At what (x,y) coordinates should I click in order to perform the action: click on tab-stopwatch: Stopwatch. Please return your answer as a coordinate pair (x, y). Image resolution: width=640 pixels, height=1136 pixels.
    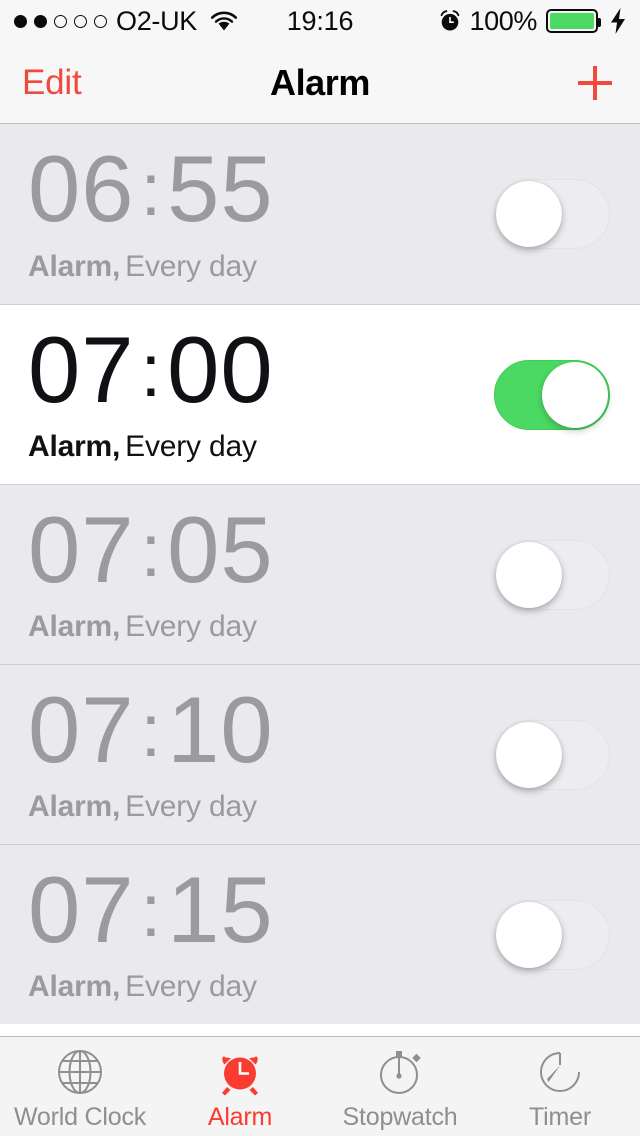
    Looking at the image, I should click on (400, 1086).